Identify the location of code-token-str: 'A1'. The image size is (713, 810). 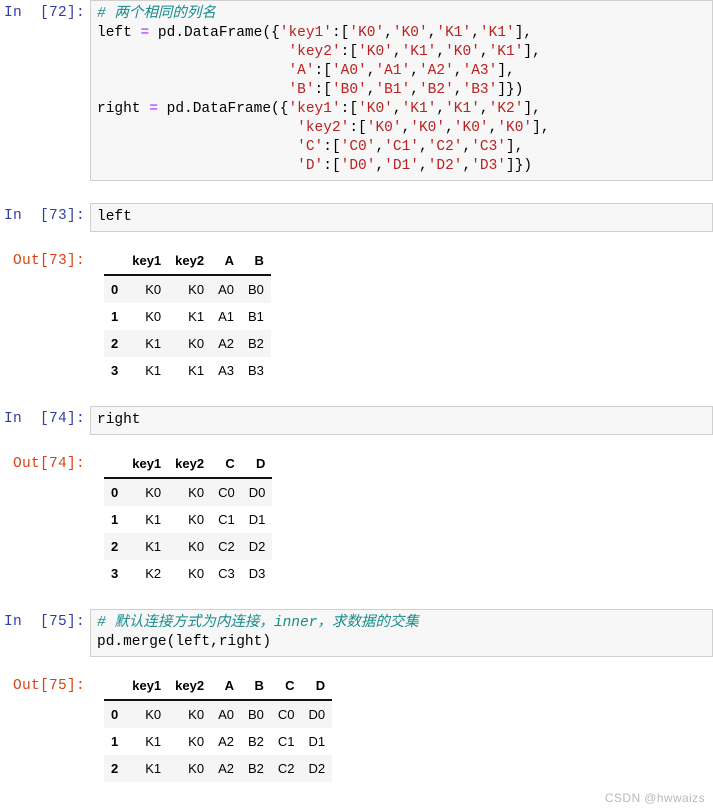
(393, 71).